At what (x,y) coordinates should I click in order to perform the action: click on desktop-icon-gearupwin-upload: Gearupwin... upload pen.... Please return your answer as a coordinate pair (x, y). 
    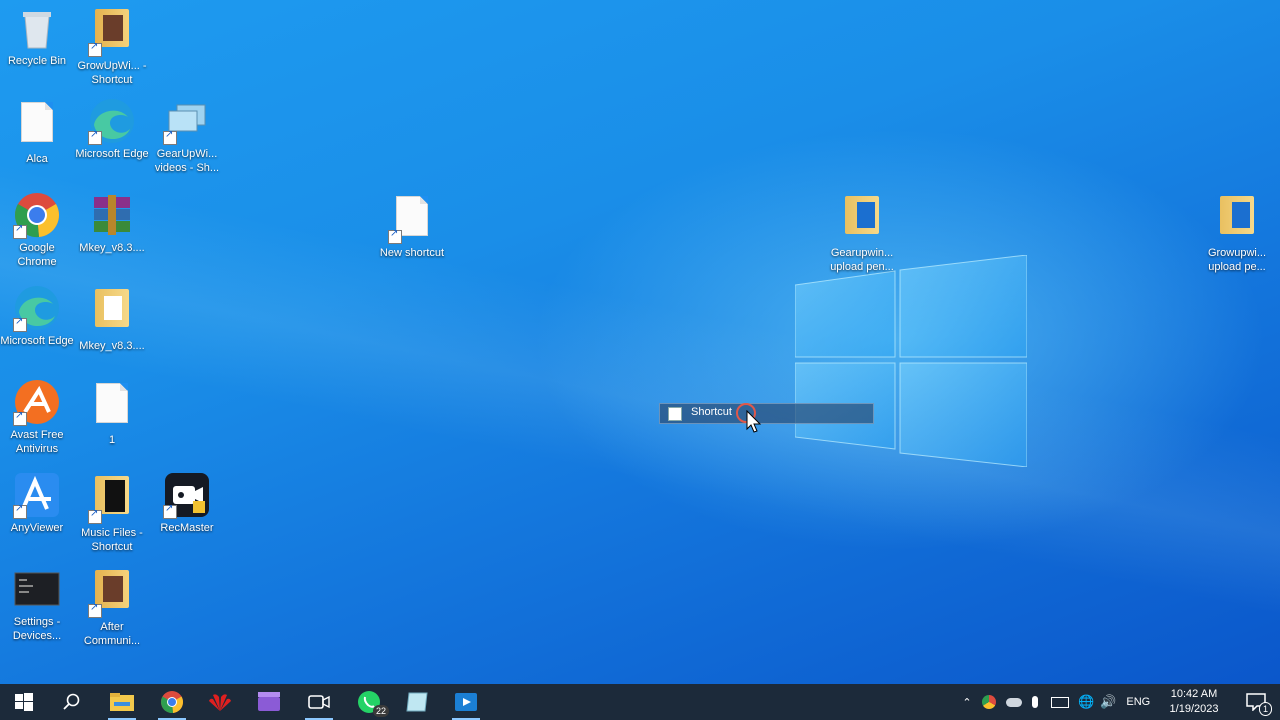
    Looking at the image, I should click on (862, 232).